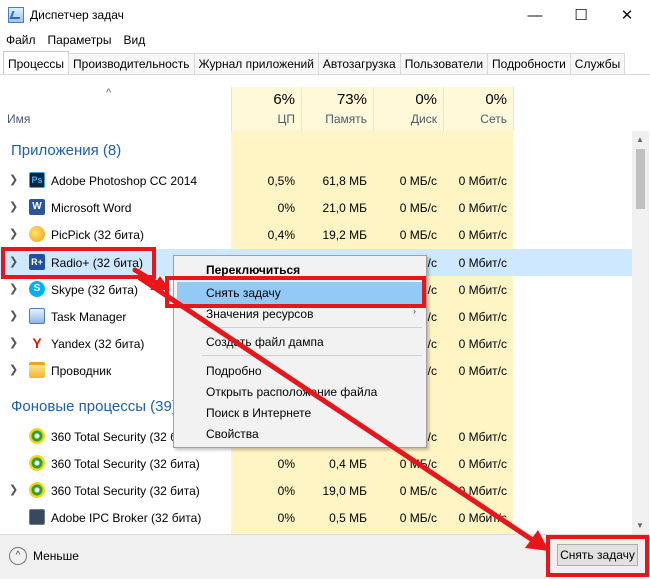 The width and height of the screenshot is (650, 579). I want to click on memory-value: 19,0 МБ, so click(344, 491).